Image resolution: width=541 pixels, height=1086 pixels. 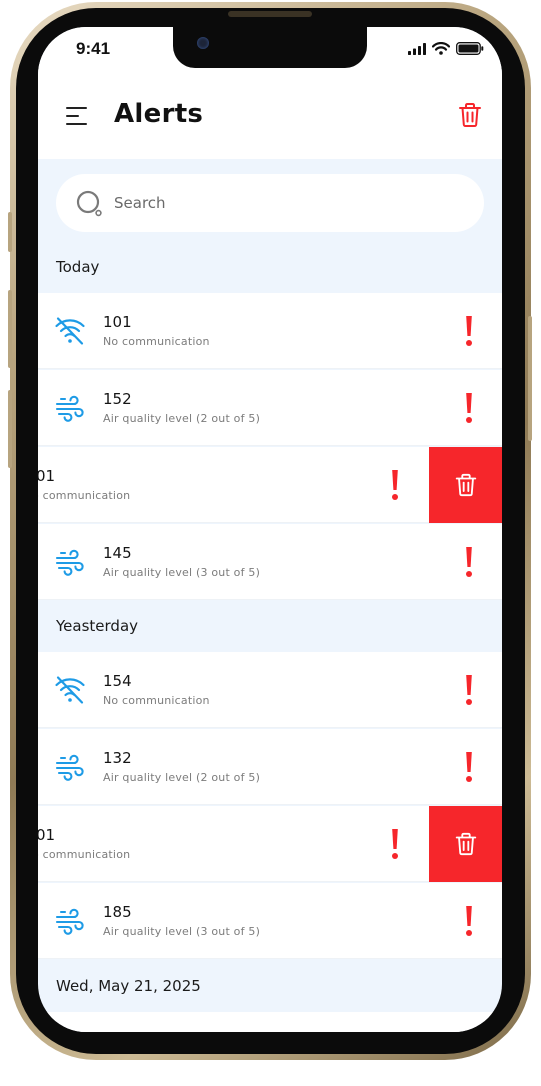 What do you see at coordinates (117, 553) in the screenshot?
I see `alert-device-id: 145` at bounding box center [117, 553].